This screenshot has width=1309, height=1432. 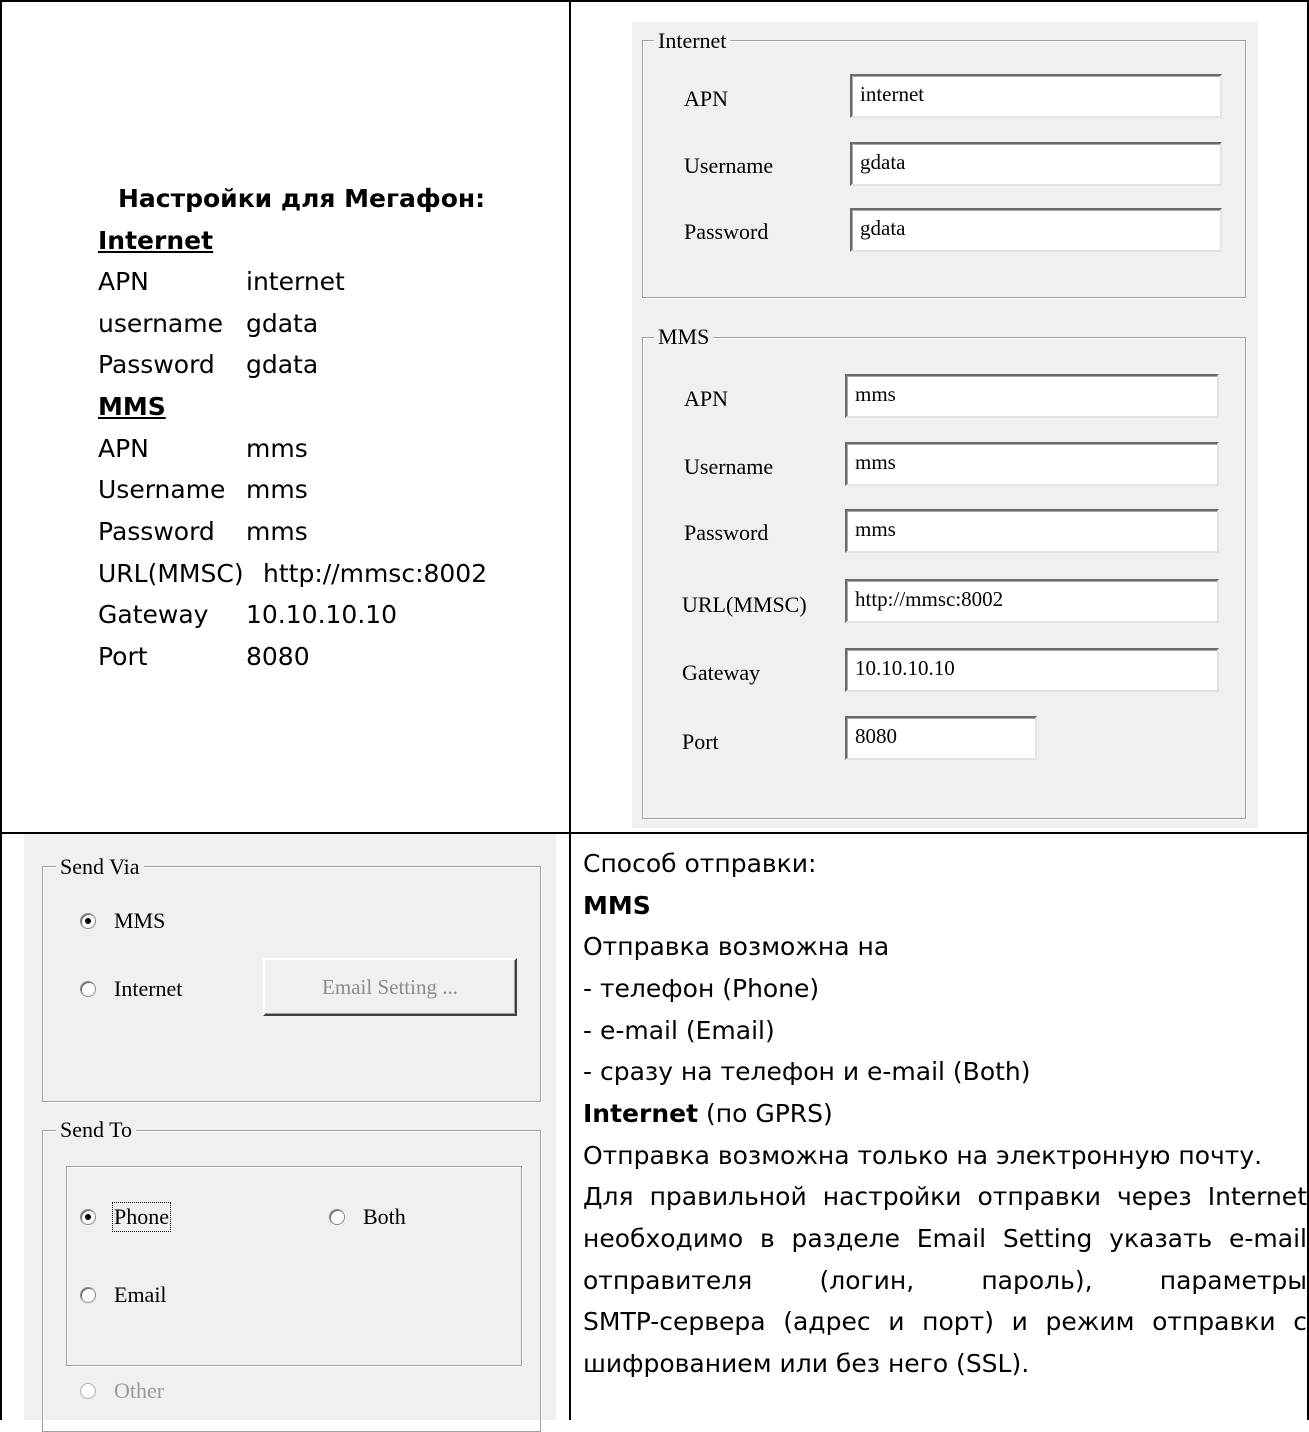 What do you see at coordinates (1032, 601) in the screenshot?
I see `mms-url-input: http://mmsc:8002` at bounding box center [1032, 601].